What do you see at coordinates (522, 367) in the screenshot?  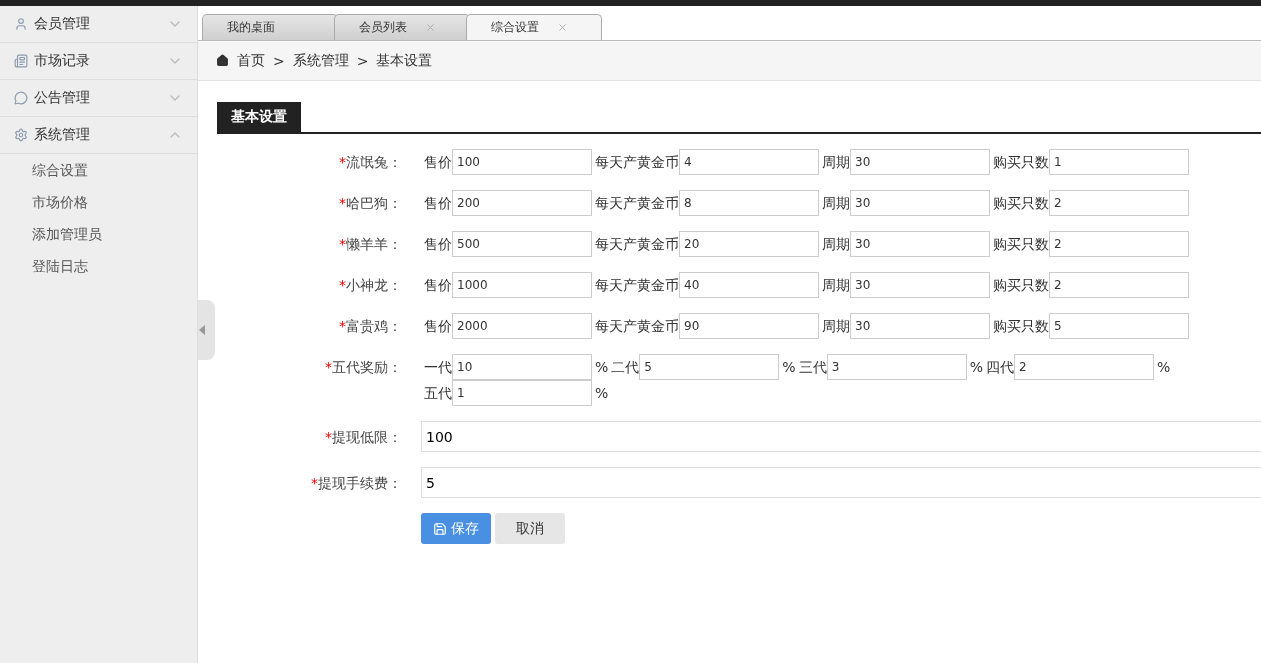 I see `input-field: 10` at bounding box center [522, 367].